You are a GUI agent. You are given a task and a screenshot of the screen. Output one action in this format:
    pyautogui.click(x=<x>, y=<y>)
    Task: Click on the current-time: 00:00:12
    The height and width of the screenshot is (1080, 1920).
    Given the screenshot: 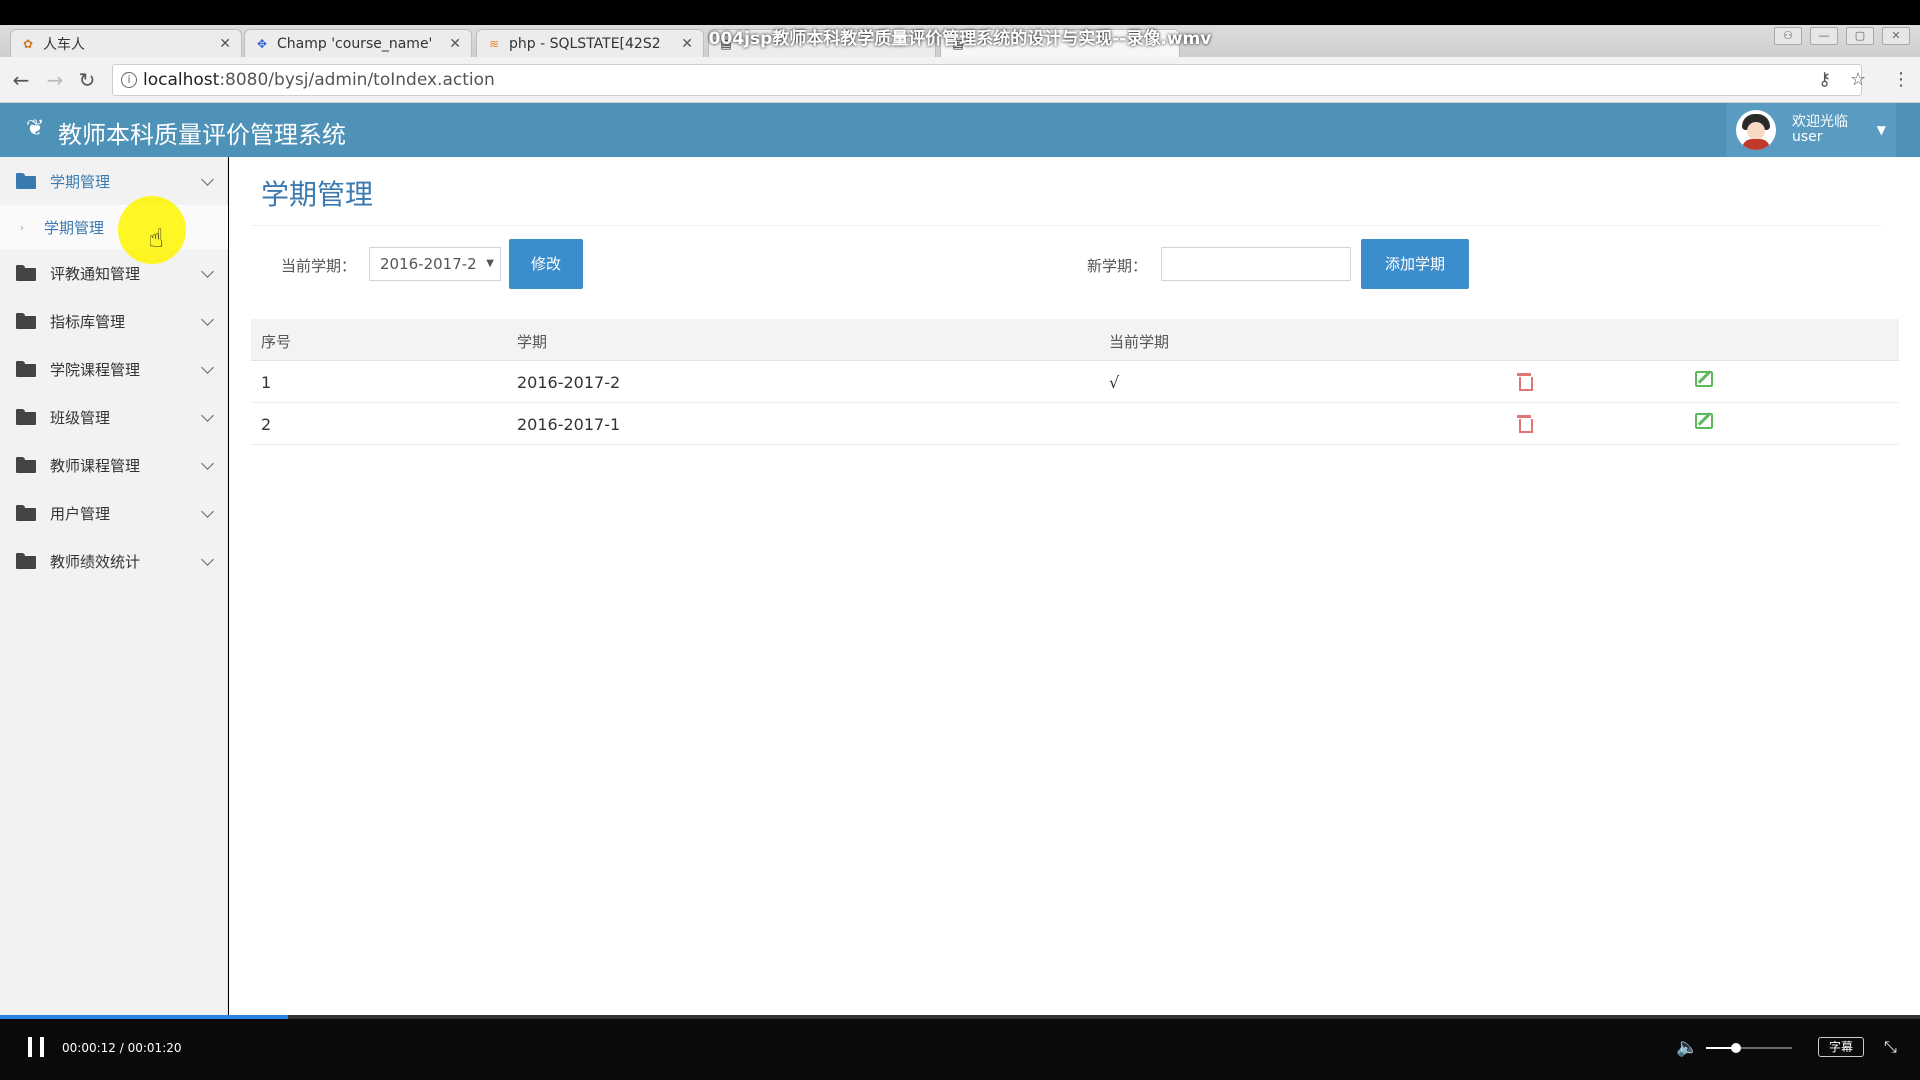 What is the action you would take?
    pyautogui.click(x=89, y=1048)
    